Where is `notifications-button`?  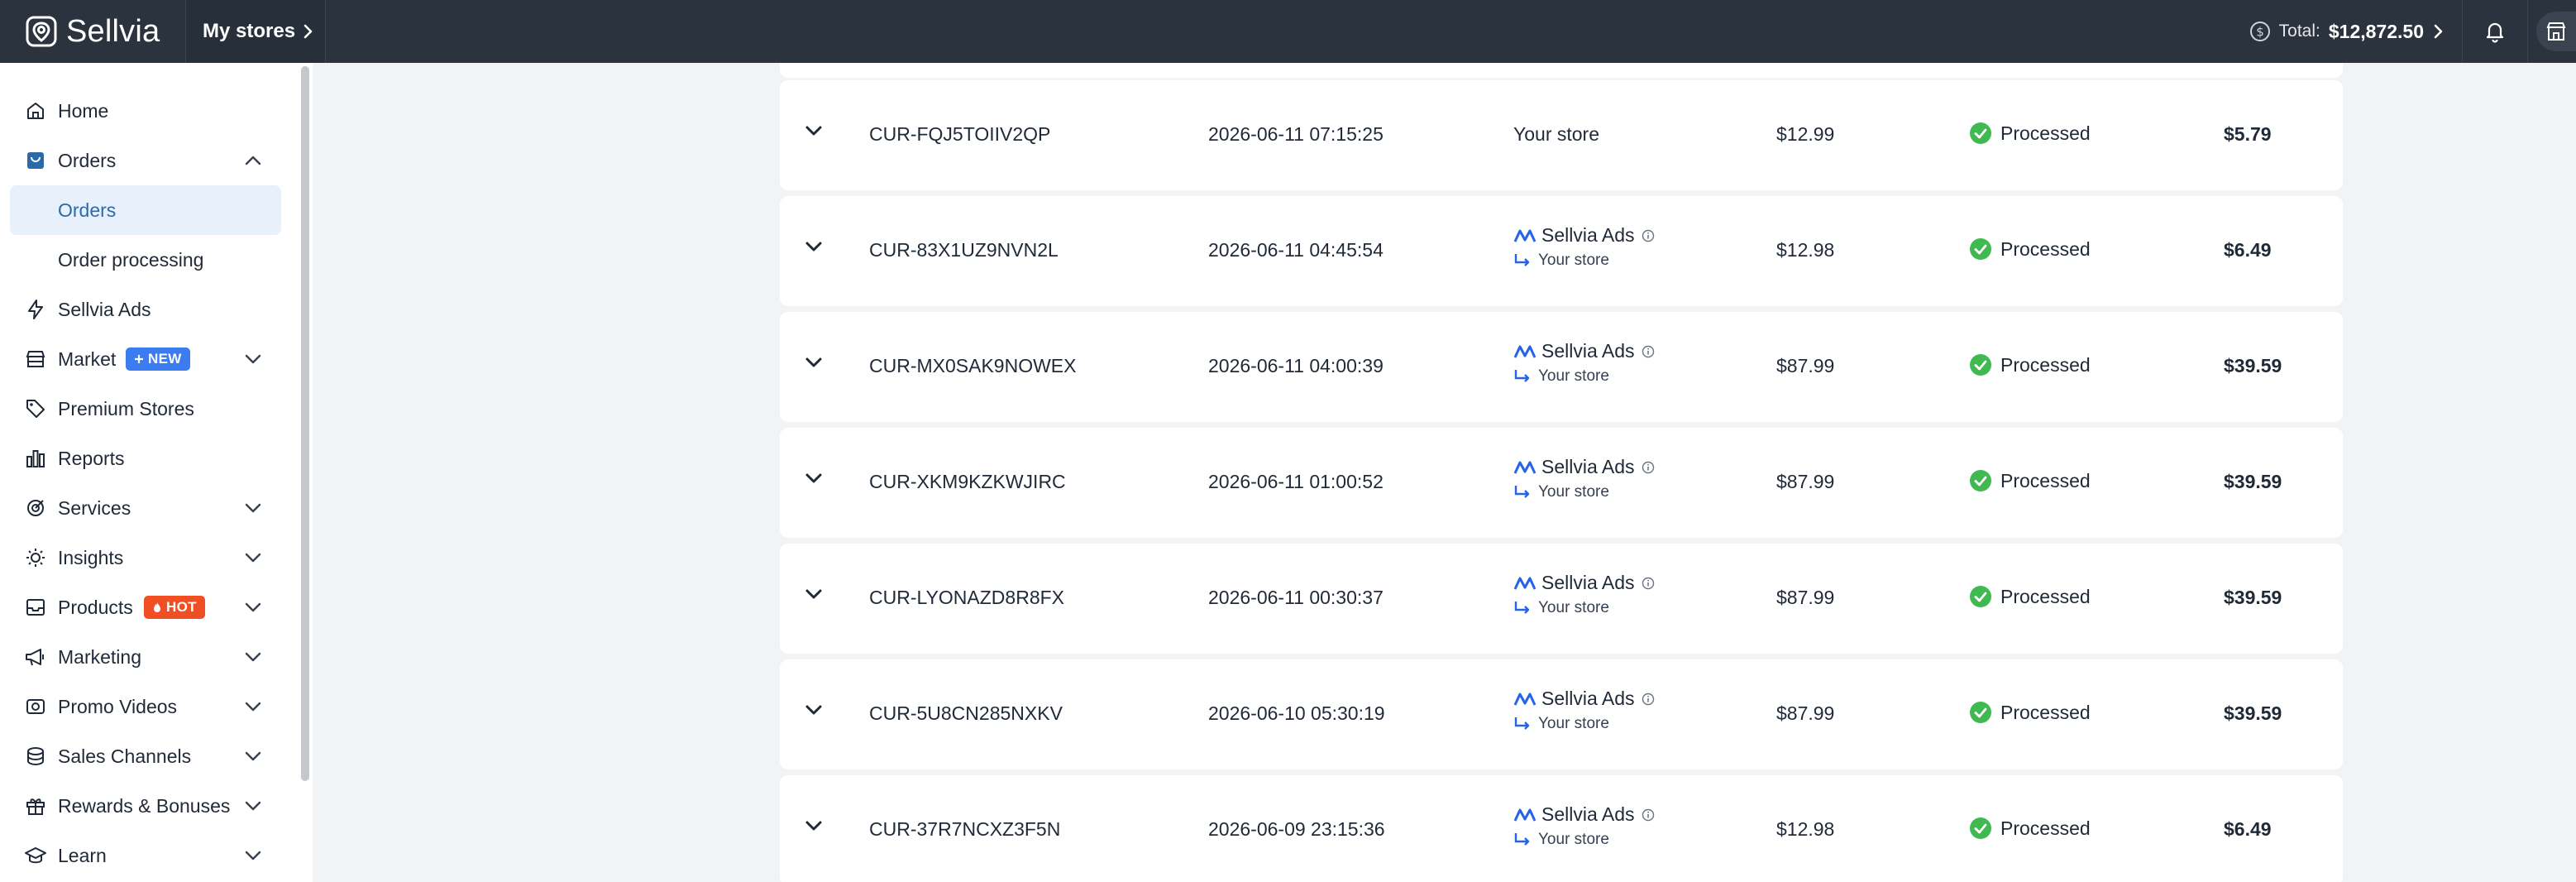 notifications-button is located at coordinates (2495, 32).